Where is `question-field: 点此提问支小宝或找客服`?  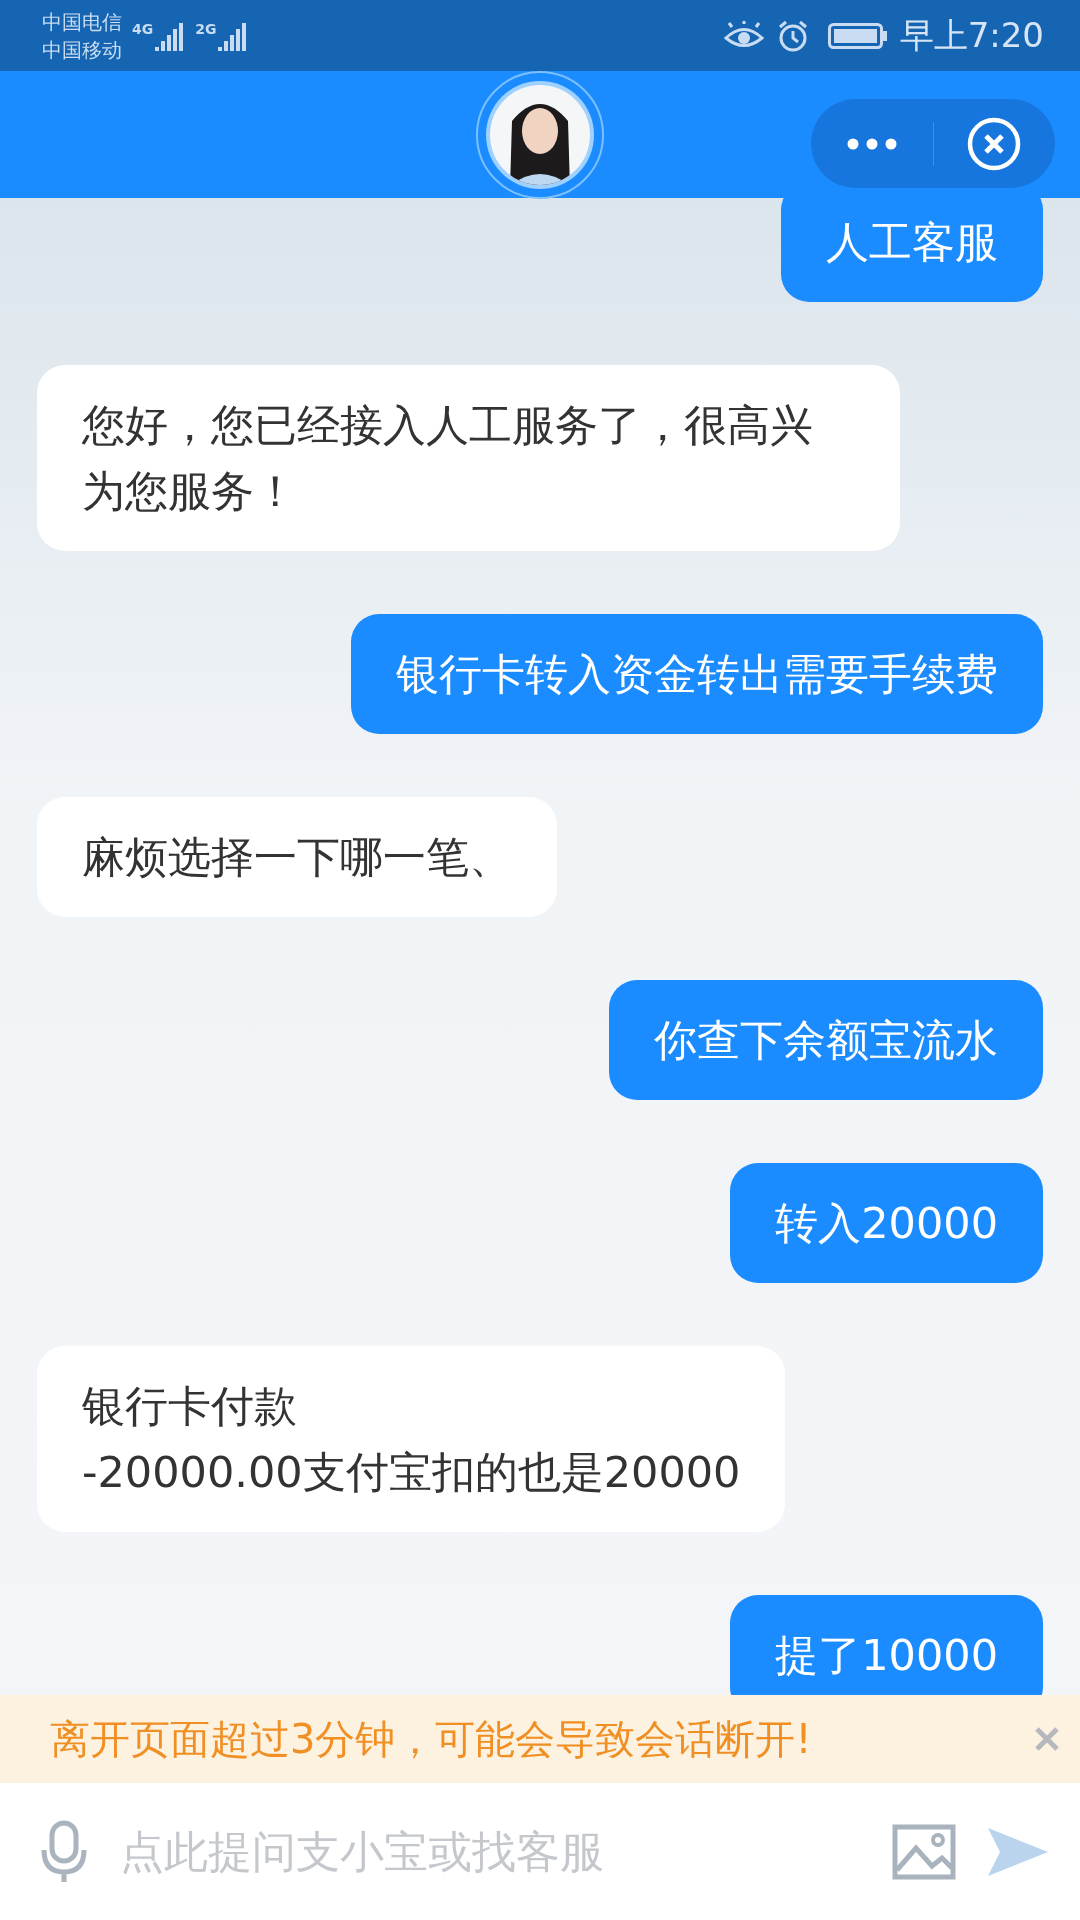
question-field: 点此提问支小宝或找客服 is located at coordinates (490, 1851).